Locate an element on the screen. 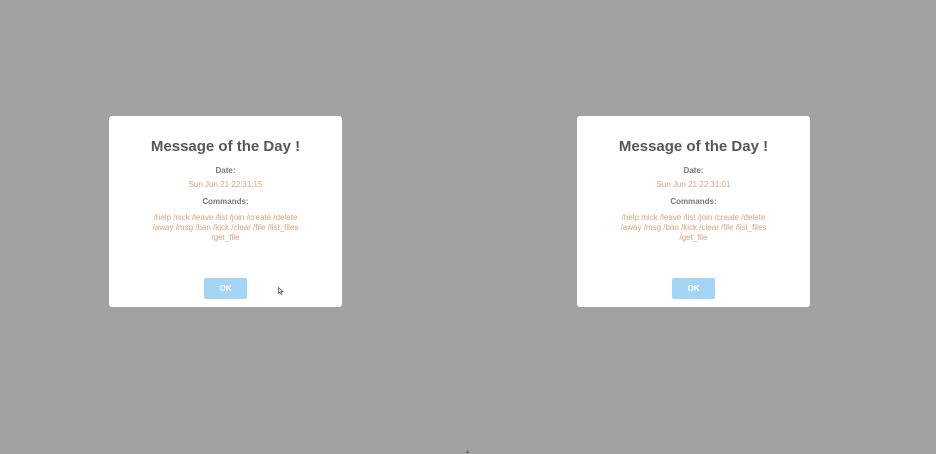  caret-icon is located at coordinates (467, 451).